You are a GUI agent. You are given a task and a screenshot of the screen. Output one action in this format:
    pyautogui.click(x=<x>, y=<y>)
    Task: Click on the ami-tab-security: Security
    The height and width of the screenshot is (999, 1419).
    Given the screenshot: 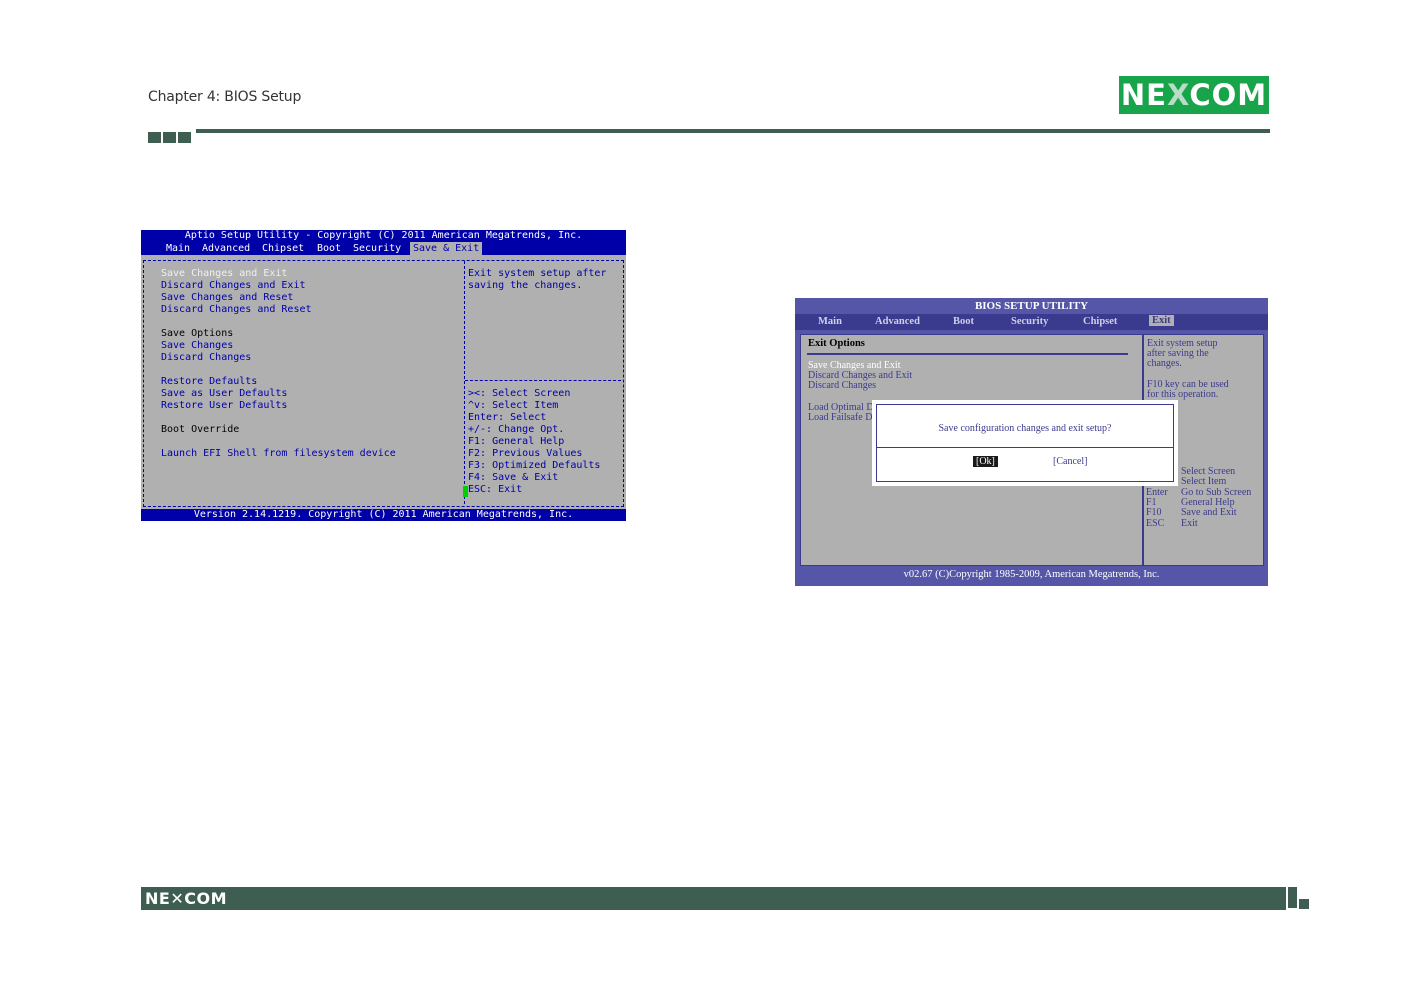 What is the action you would take?
    pyautogui.click(x=1029, y=321)
    